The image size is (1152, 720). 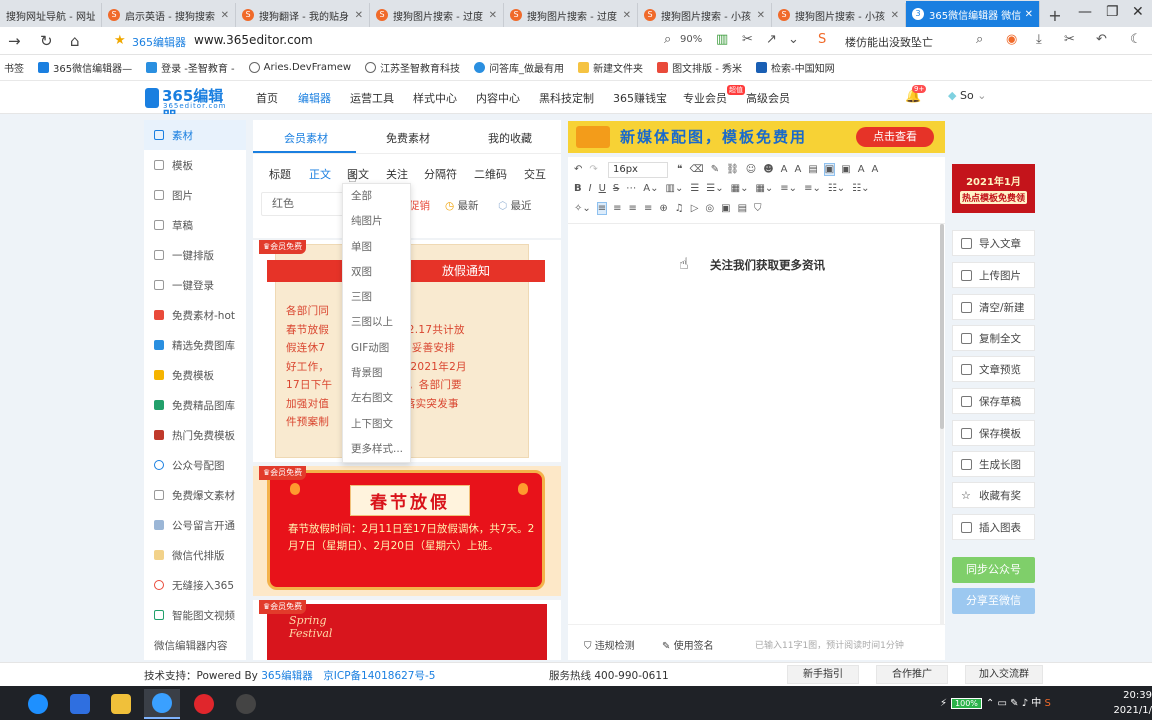 I want to click on join-group-button: 加入交流群, so click(x=1004, y=674).